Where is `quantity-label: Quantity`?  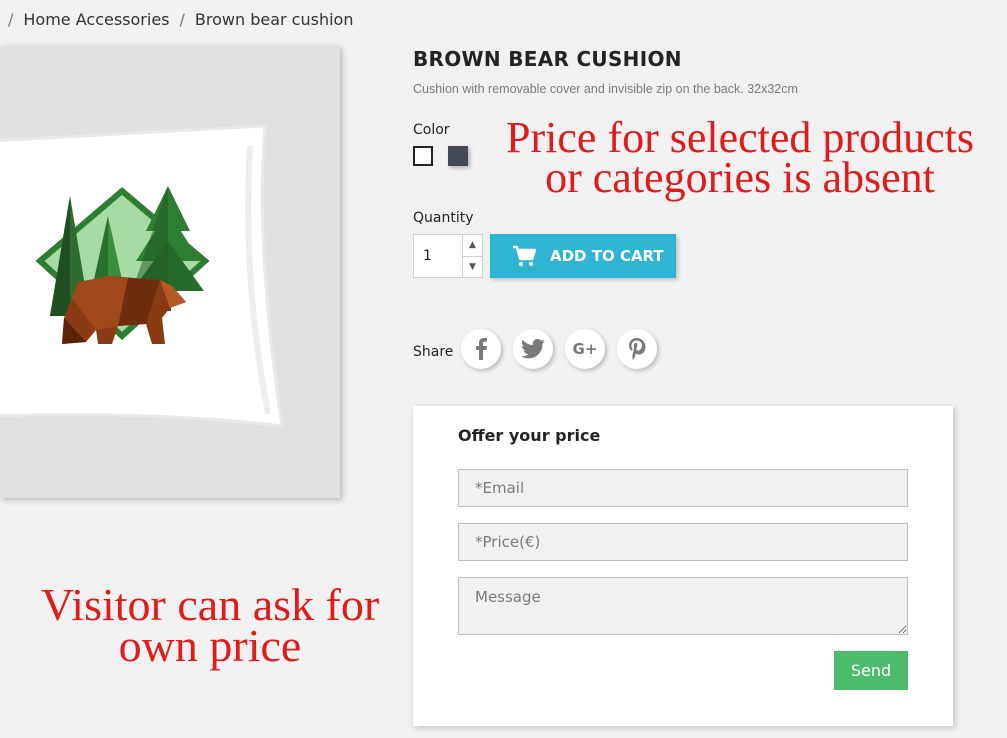 quantity-label: Quantity is located at coordinates (443, 218).